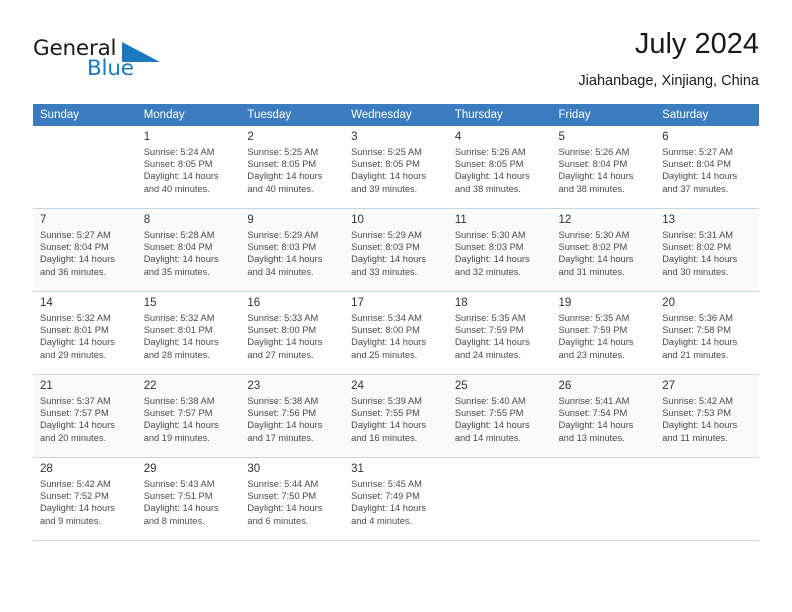  Describe the element at coordinates (73, 271) in the screenshot. I see `daylight-text-line2: and 36 minutes.` at that location.